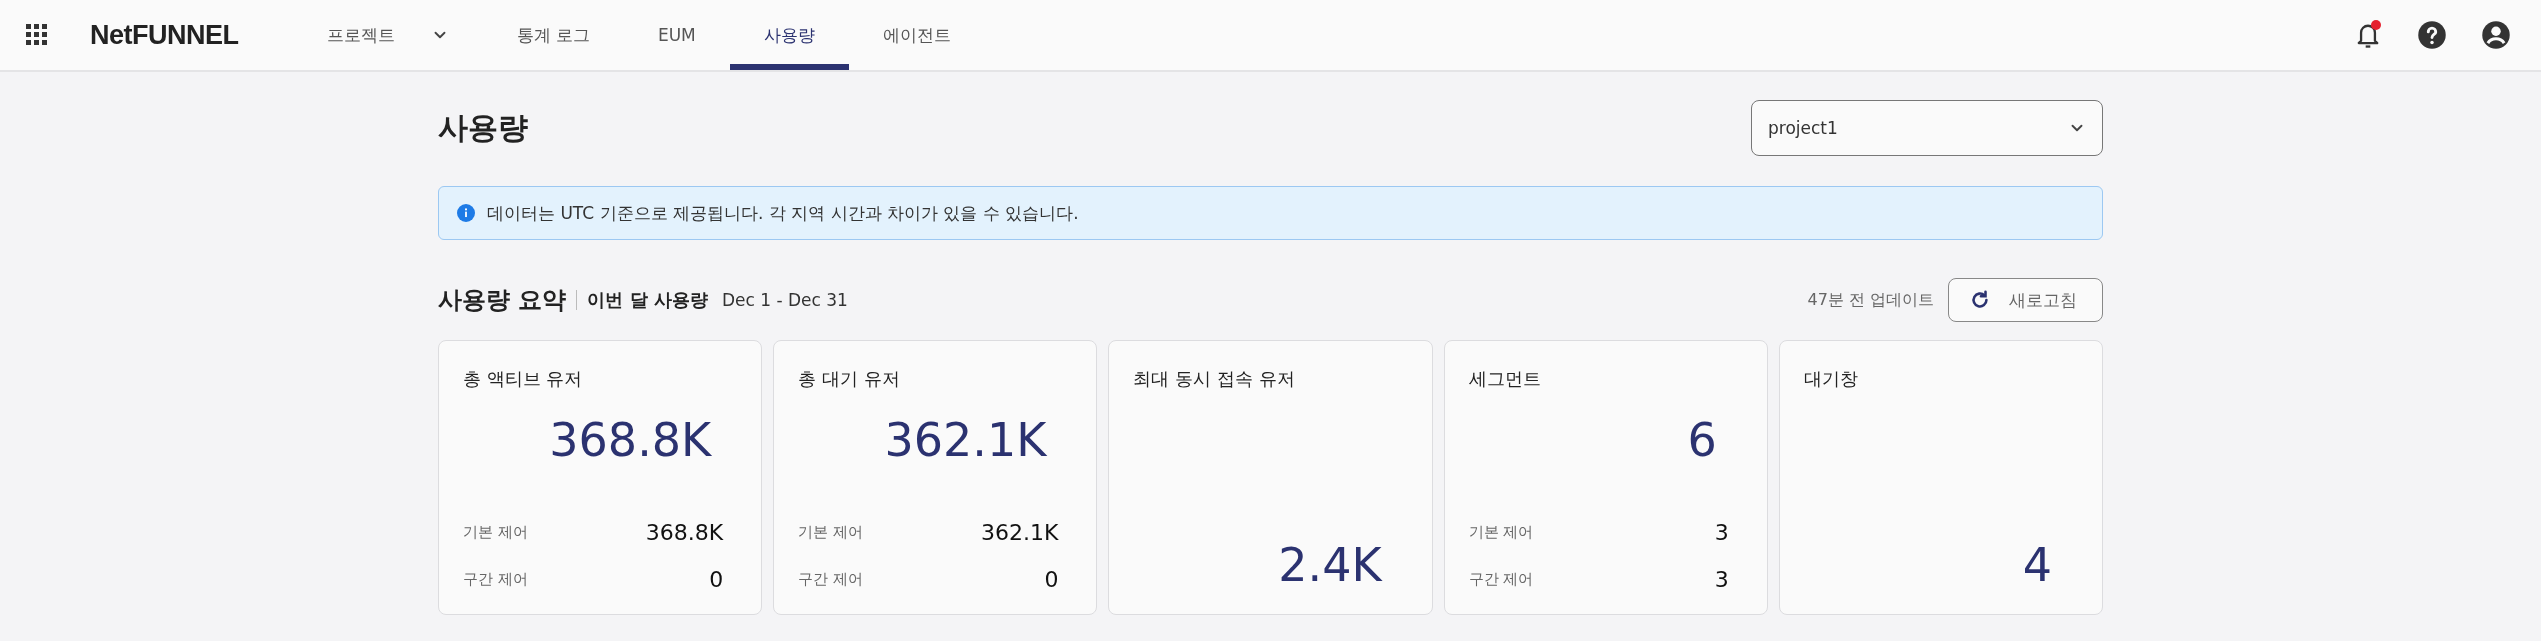 This screenshot has width=2541, height=641. What do you see at coordinates (2025, 300) in the screenshot?
I see `refresh-button: 새로고침` at bounding box center [2025, 300].